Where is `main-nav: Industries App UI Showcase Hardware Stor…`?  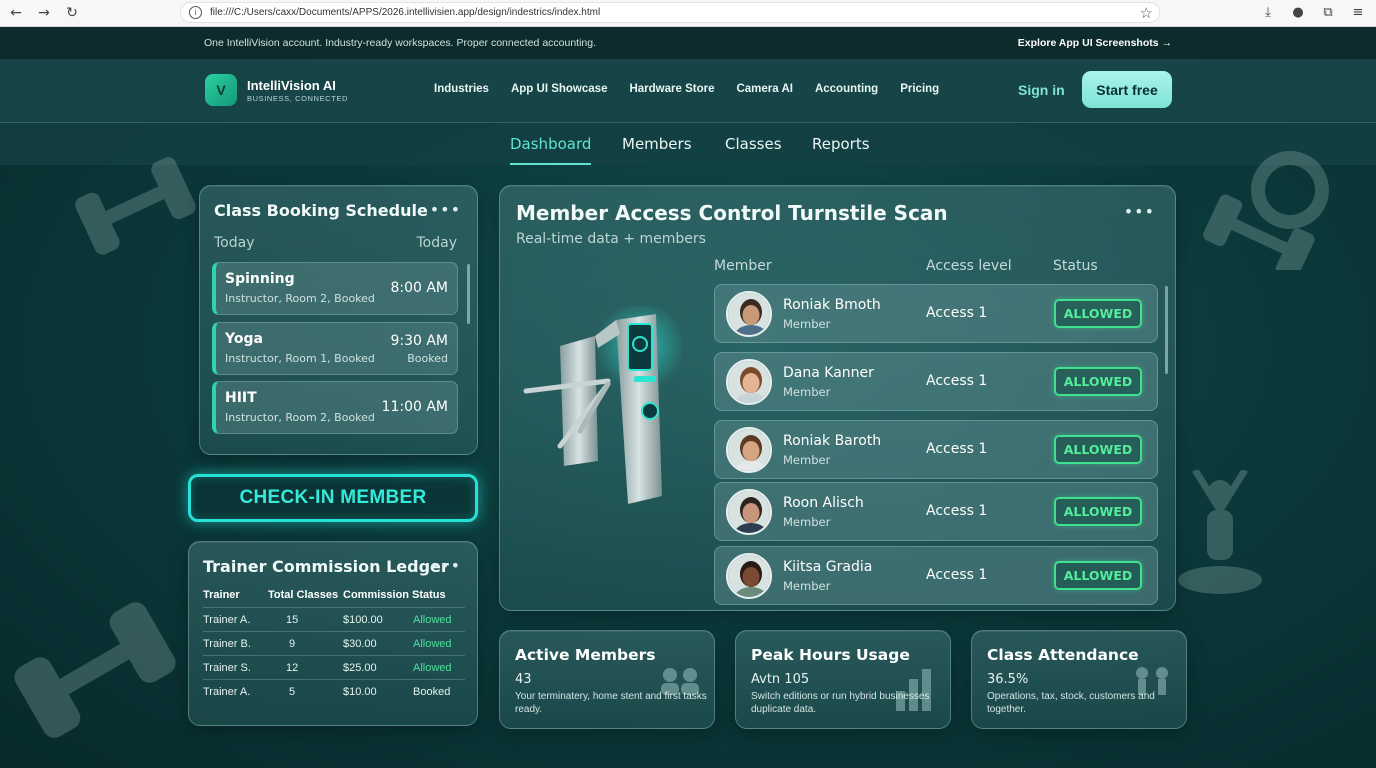
main-nav: Industries App UI Showcase Hardware Stor… is located at coordinates (686, 89).